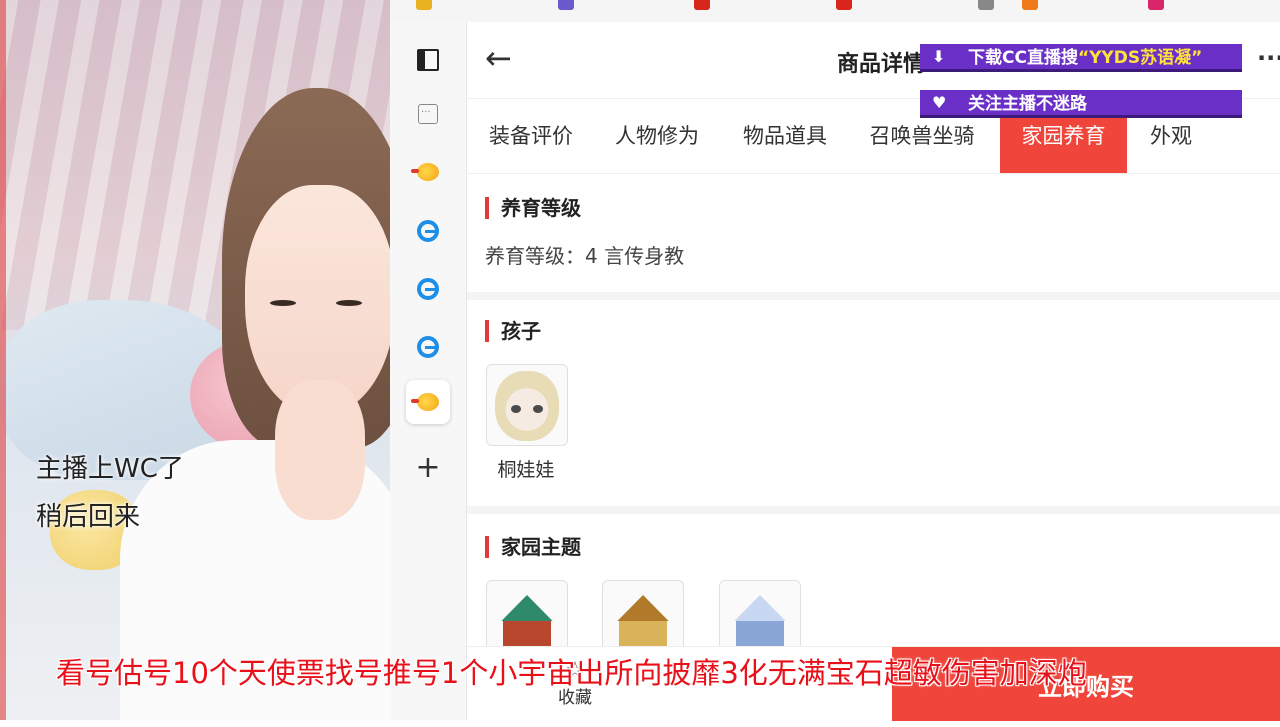  Describe the element at coordinates (428, 371) in the screenshot. I see `browser-sidebar: +` at that location.